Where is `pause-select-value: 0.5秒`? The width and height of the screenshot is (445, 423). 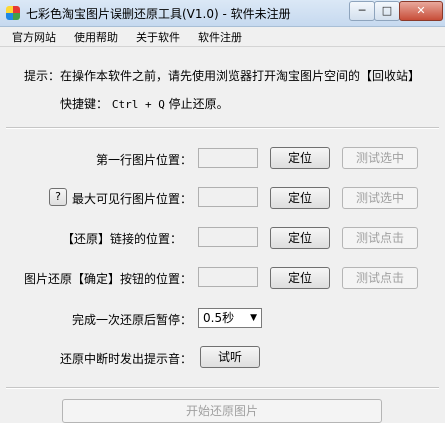 pause-select-value: 0.5秒 is located at coordinates (219, 318).